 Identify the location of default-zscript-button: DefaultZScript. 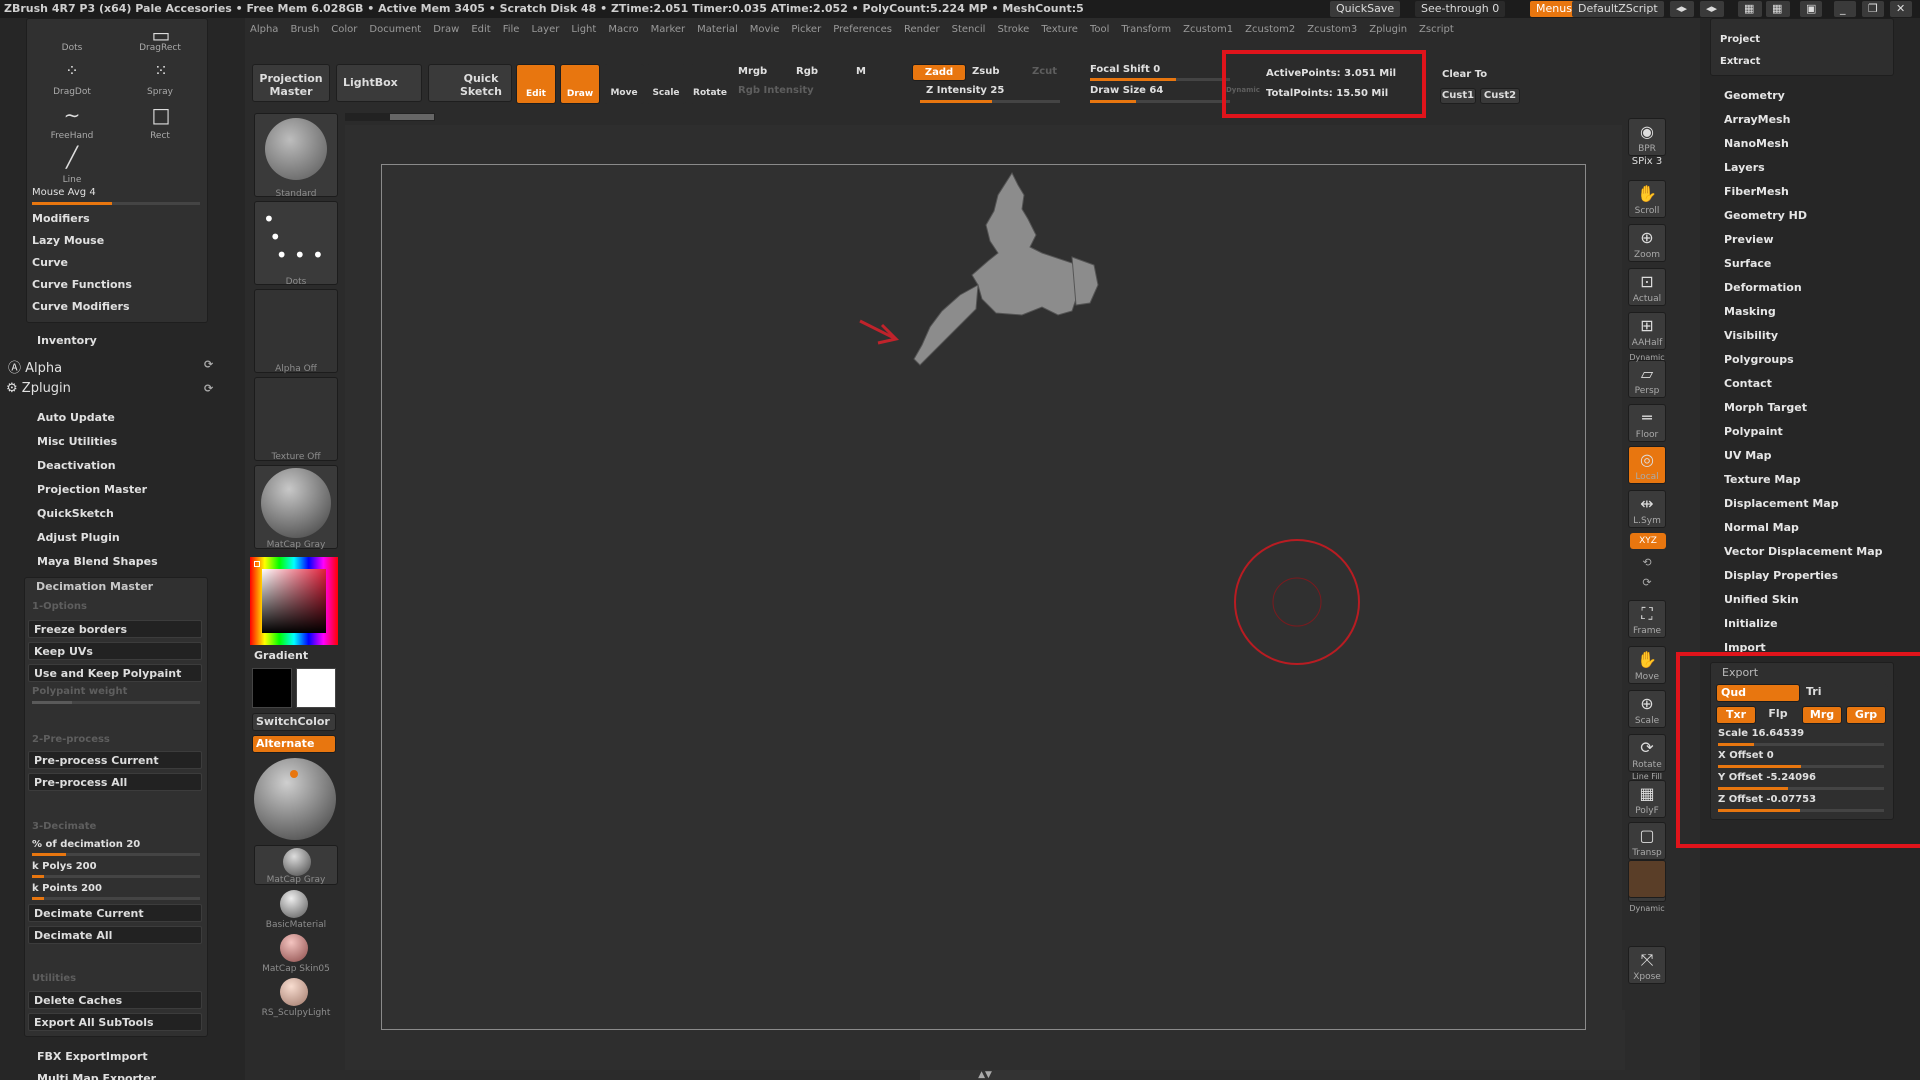
(1618, 9).